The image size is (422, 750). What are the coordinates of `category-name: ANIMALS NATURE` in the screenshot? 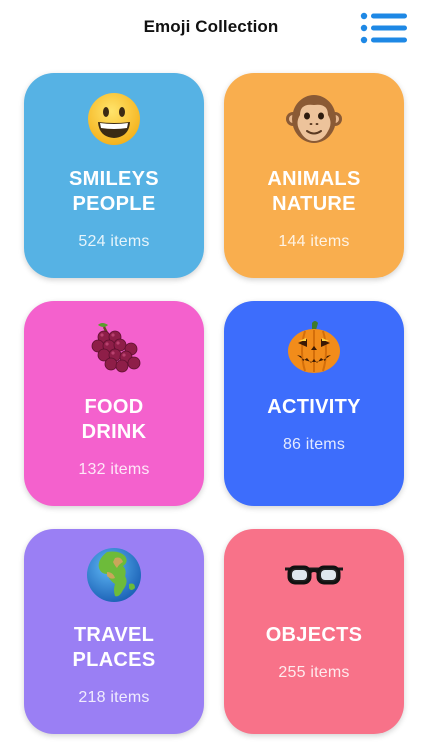 It's located at (314, 191).